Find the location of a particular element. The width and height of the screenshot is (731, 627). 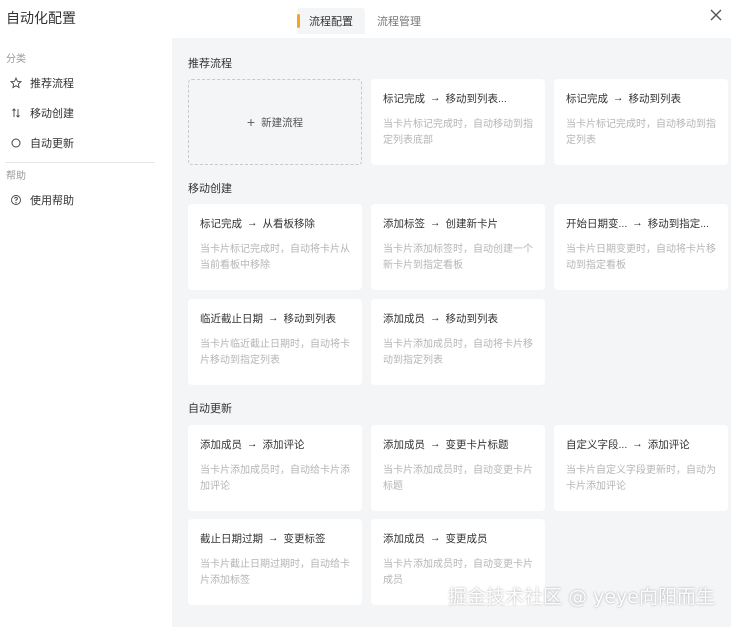

card-description: 当卡片标记完成时，自动移动到指定列表底部 is located at coordinates (458, 132).